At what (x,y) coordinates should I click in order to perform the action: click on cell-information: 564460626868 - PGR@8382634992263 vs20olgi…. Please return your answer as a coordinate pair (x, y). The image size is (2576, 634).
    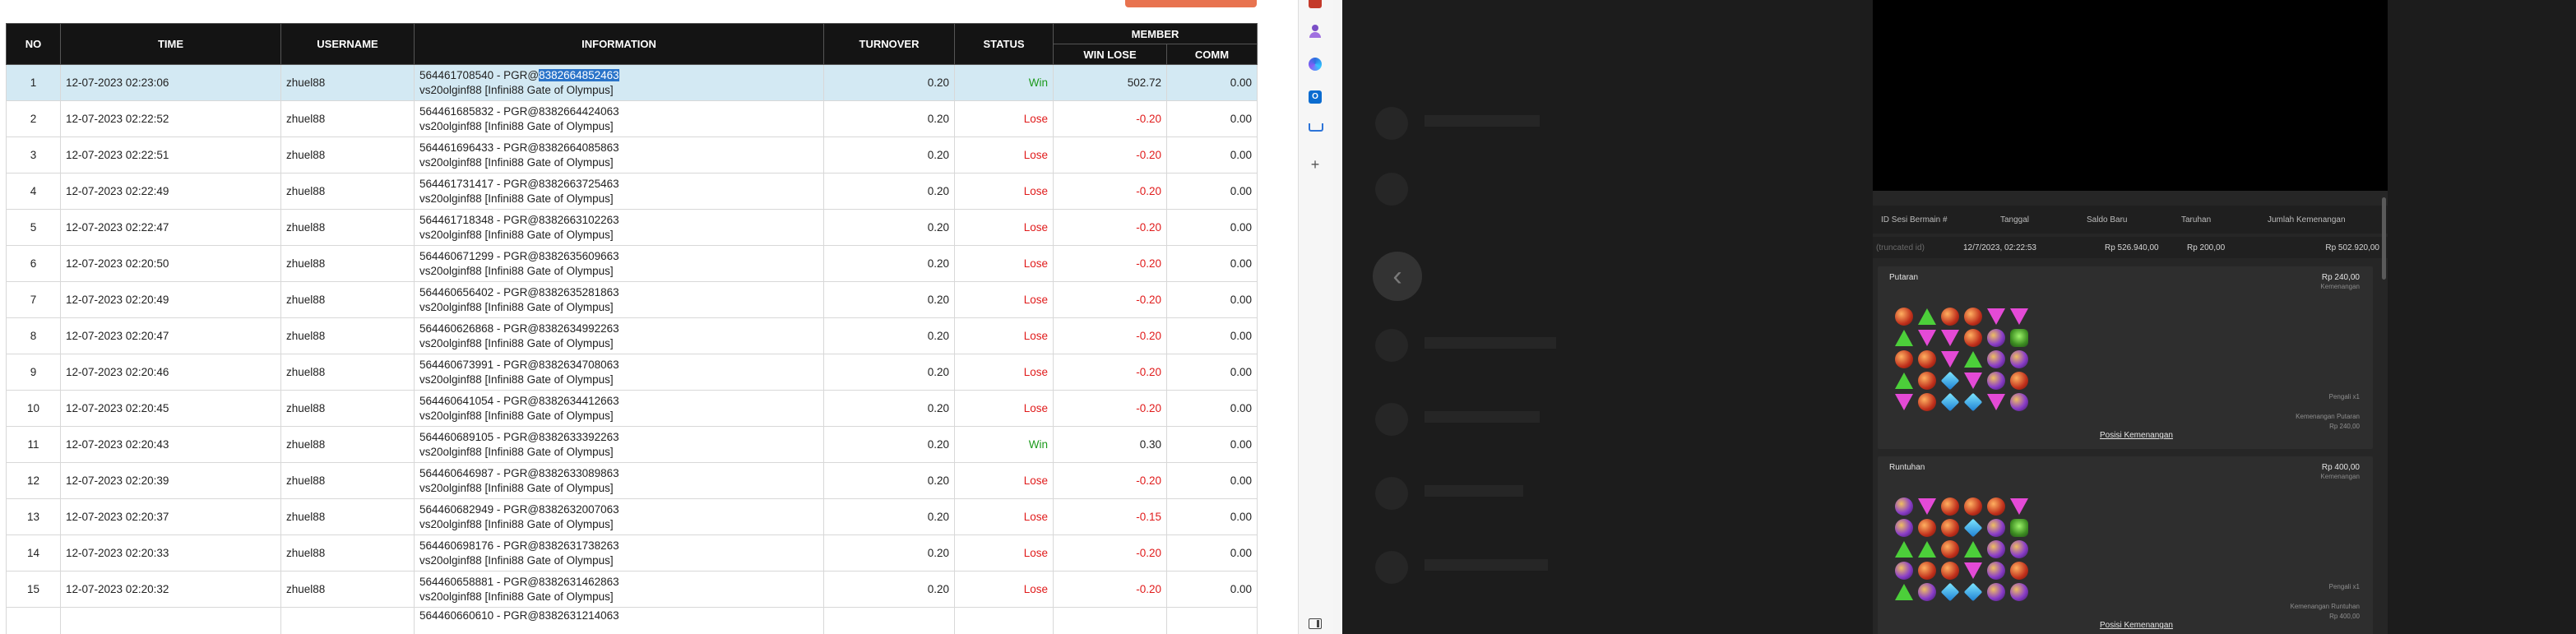
    Looking at the image, I should click on (619, 335).